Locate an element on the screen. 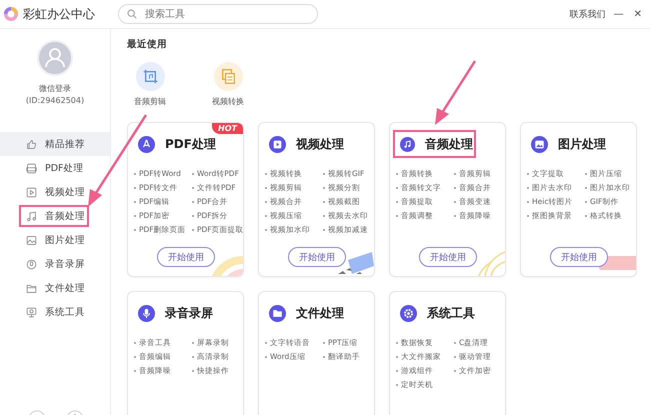  sidebar-item: 音频处理 is located at coordinates (54, 216).